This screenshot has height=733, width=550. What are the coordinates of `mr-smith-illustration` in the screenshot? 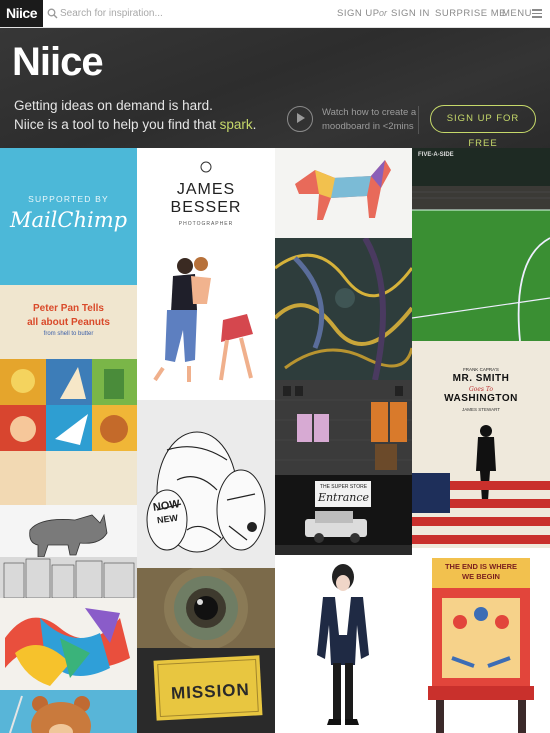 It's located at (481, 484).